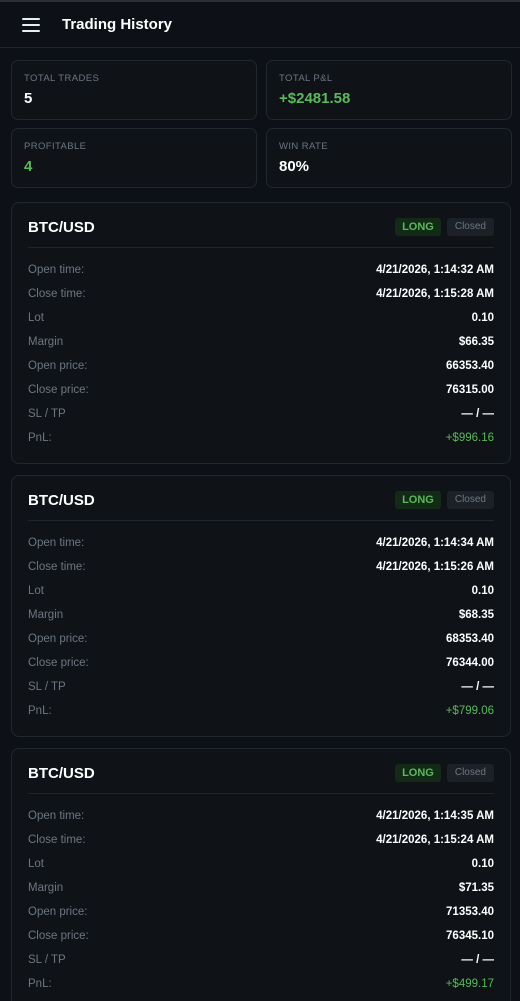 This screenshot has width=520, height=1001. Describe the element at coordinates (55, 146) in the screenshot. I see `stat-label: PROFITABLE` at that location.